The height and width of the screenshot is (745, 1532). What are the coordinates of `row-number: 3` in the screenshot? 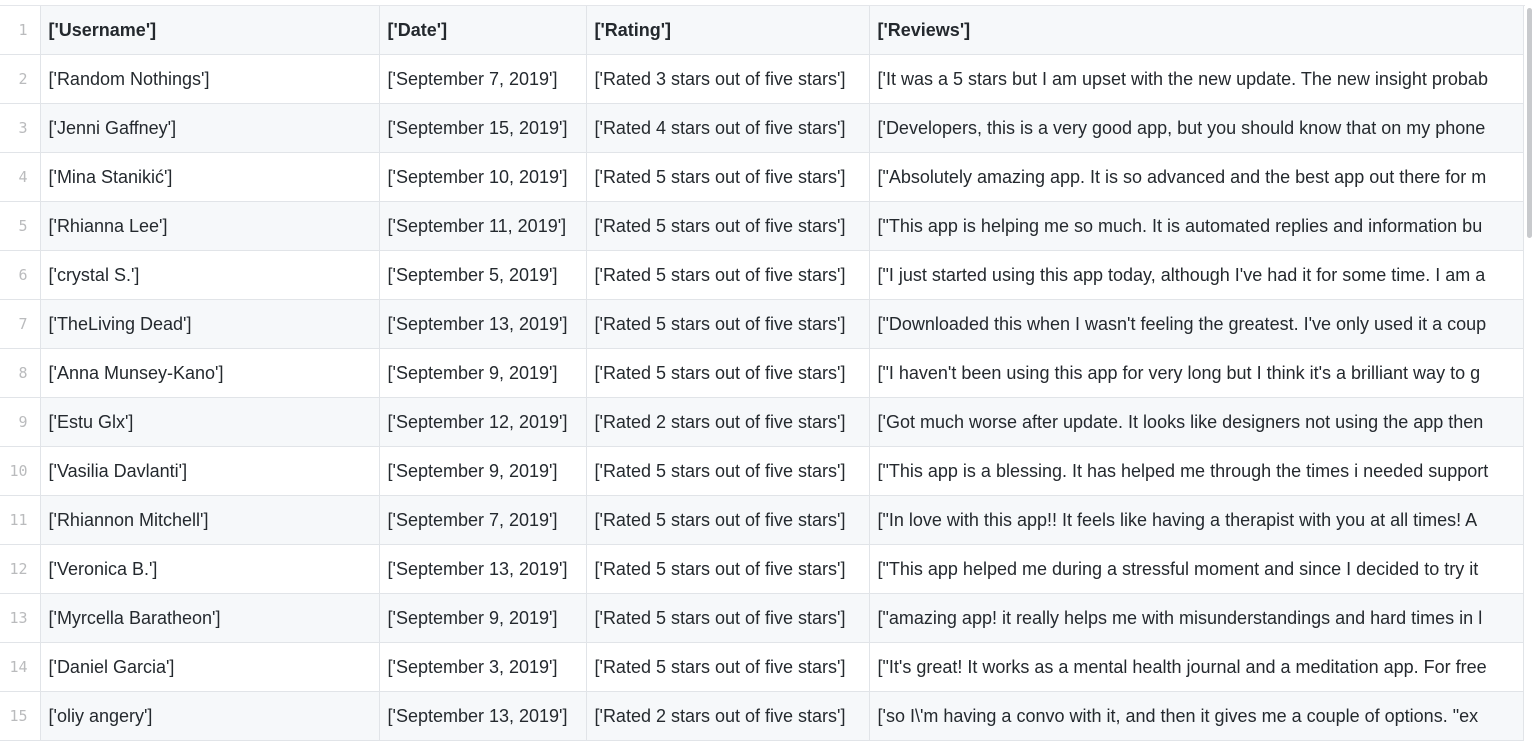 It's located at (20, 128).